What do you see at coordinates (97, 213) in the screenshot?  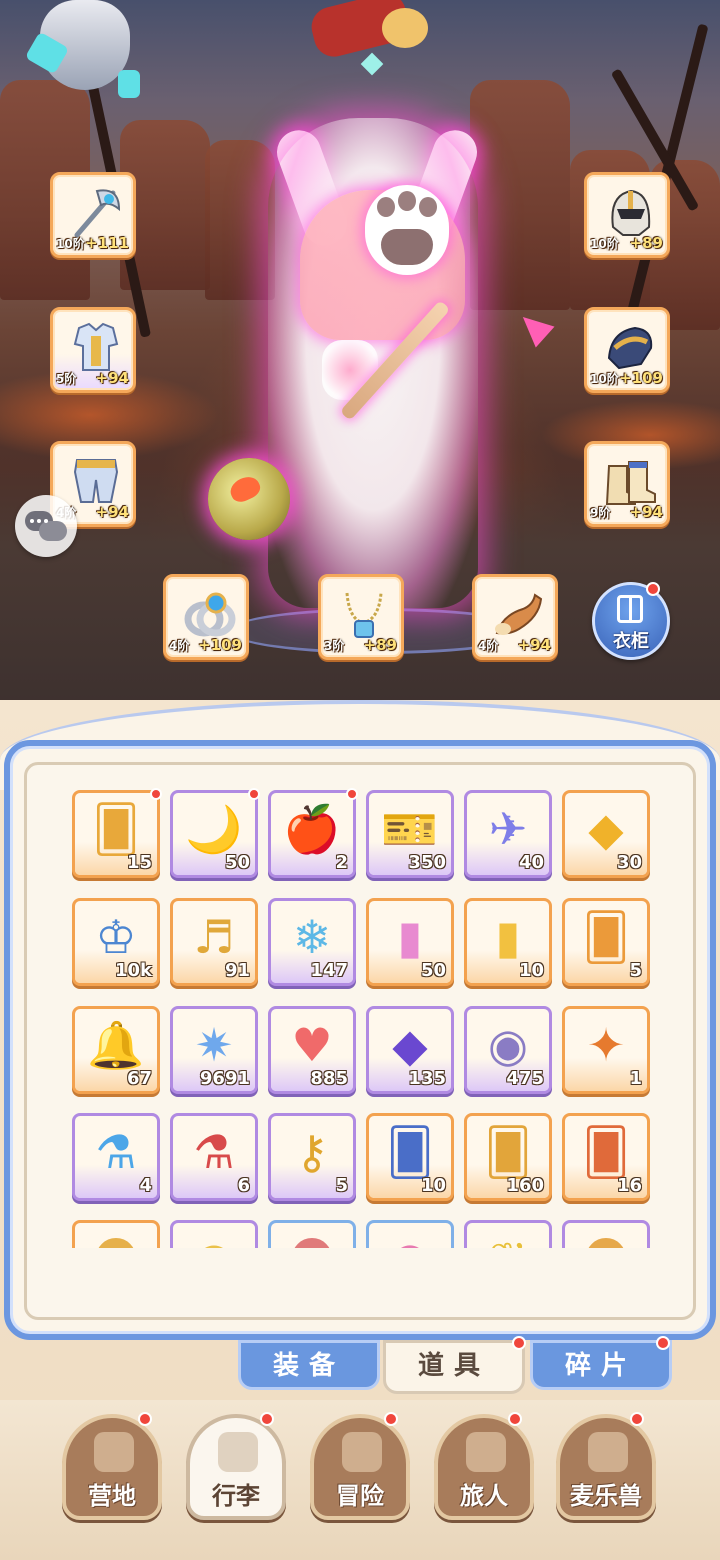 I see `axe-staff-icon` at bounding box center [97, 213].